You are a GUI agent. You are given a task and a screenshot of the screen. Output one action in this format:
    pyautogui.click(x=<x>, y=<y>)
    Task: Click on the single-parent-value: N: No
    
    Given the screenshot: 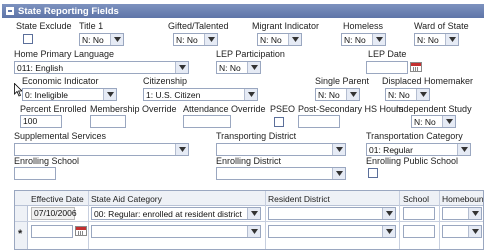 What is the action you would take?
    pyautogui.click(x=329, y=94)
    